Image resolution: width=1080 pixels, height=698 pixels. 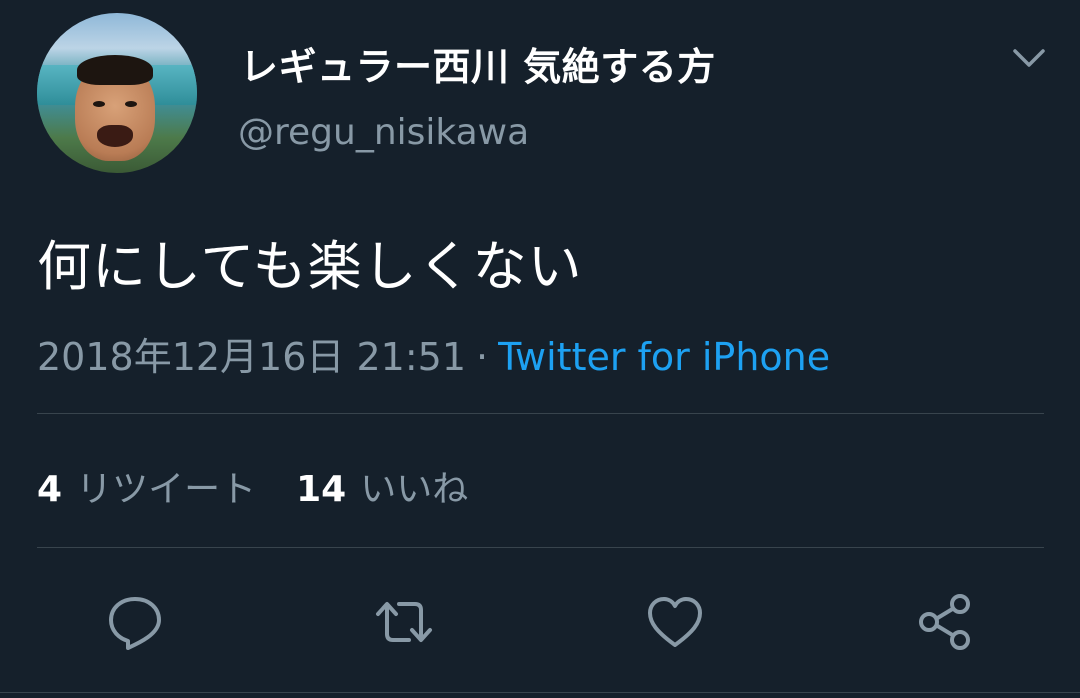 I want to click on share-button, so click(x=945, y=622).